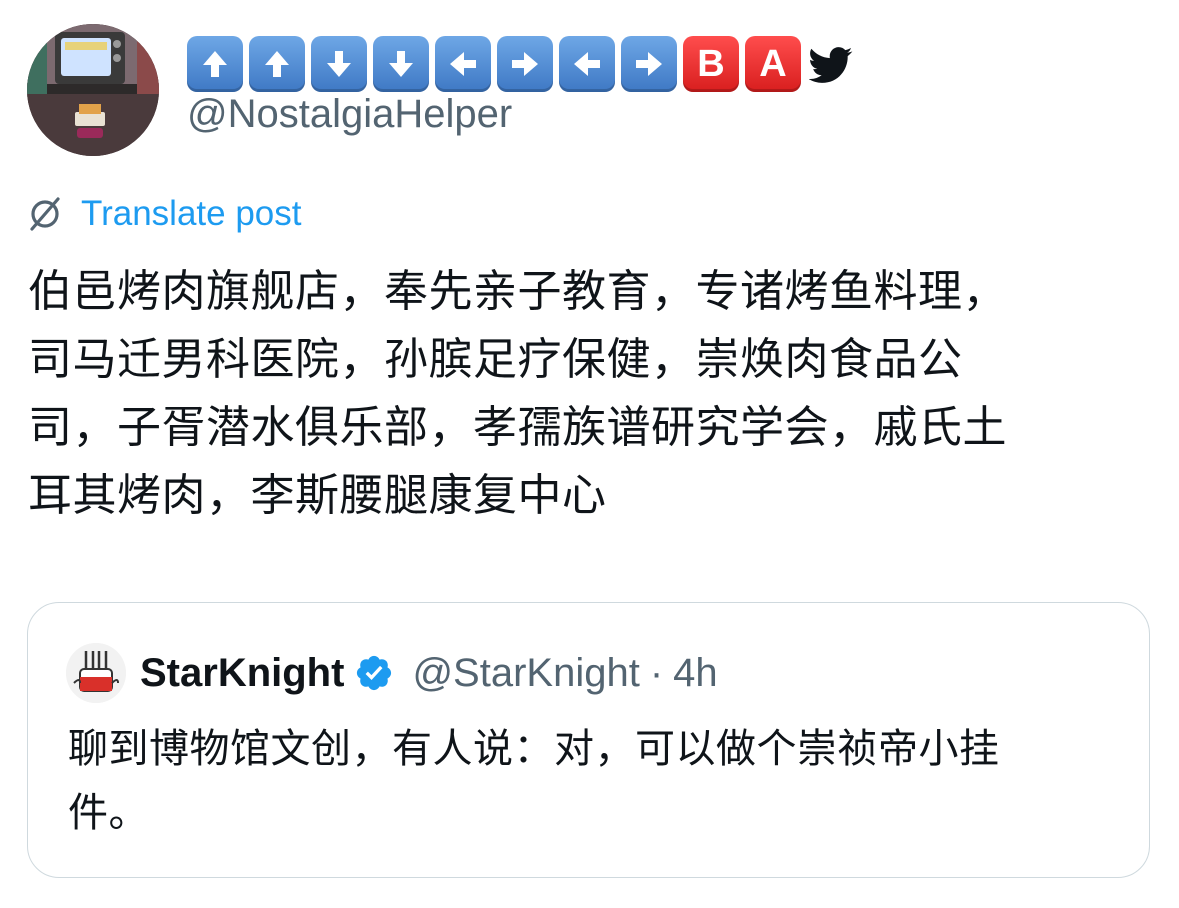 This screenshot has height=908, width=1179. I want to click on author-display-name: B A, so click(520, 64).